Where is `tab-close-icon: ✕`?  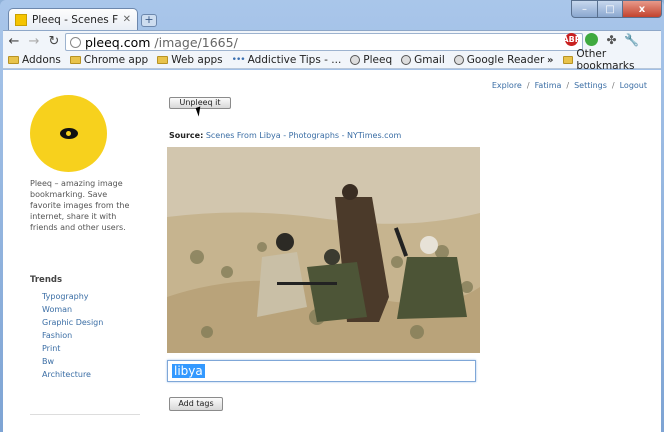 tab-close-icon: ✕ is located at coordinates (127, 19).